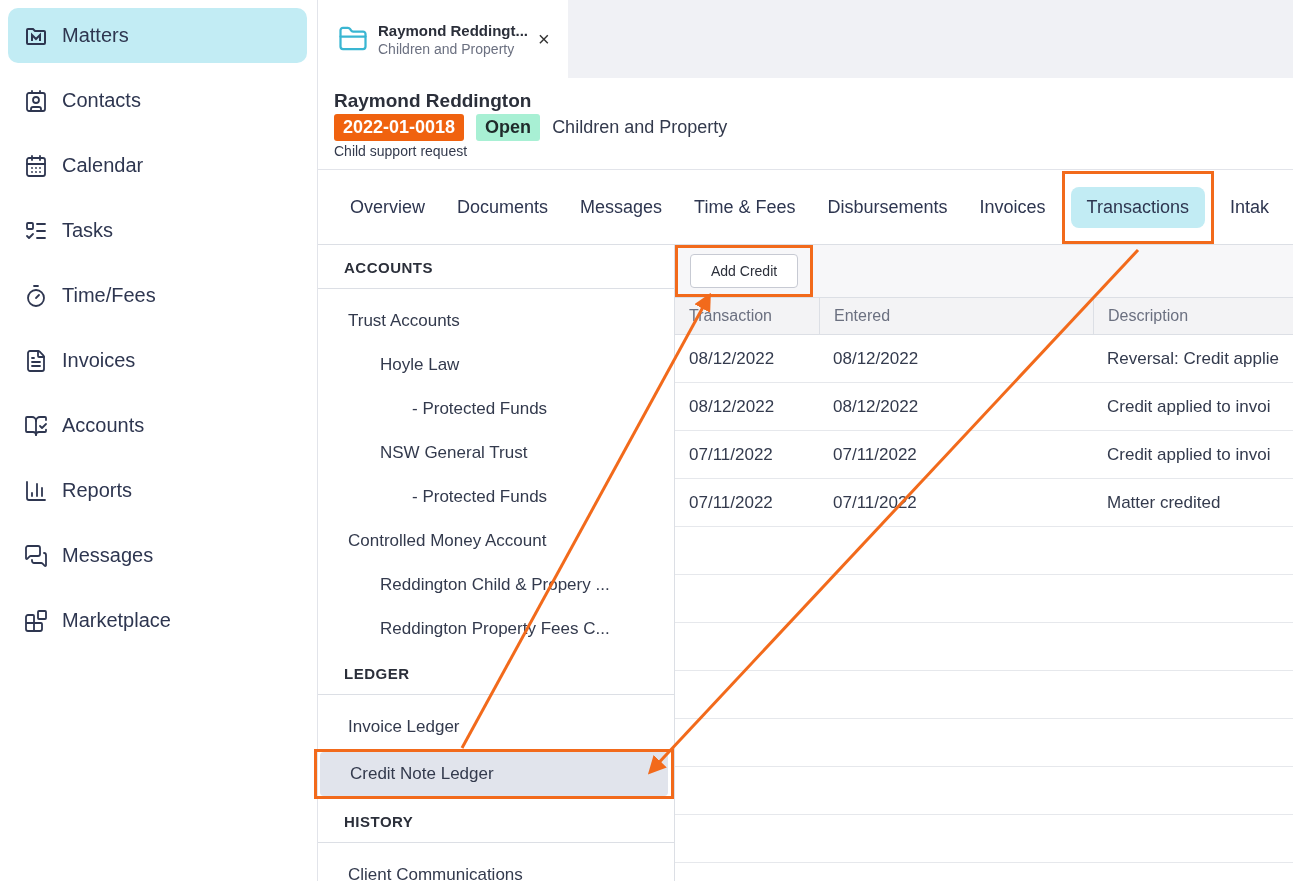  I want to click on matter-description: Child support request, so click(401, 151).